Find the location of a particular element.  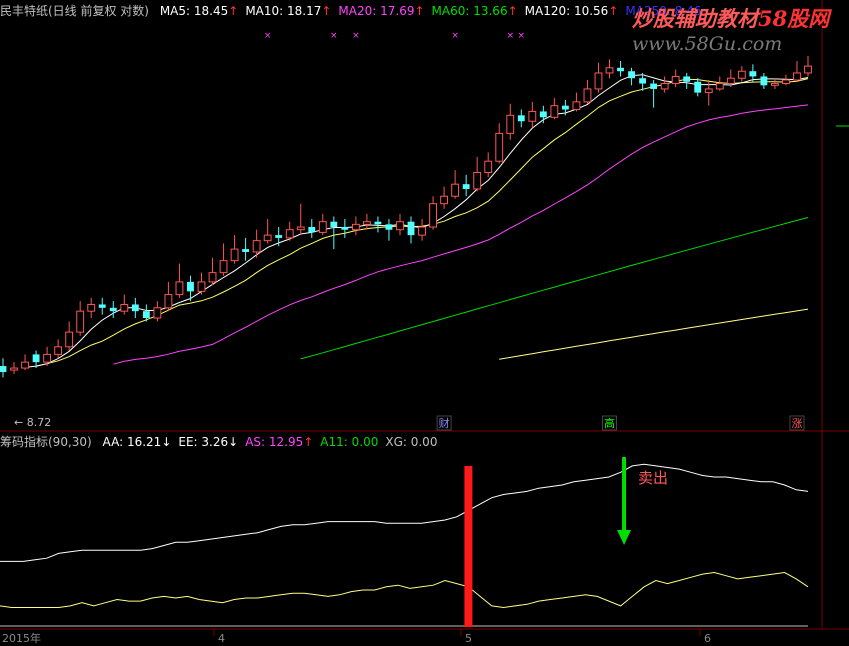

watermark-title: 炒股辅助教材58股网 is located at coordinates (730, 18).